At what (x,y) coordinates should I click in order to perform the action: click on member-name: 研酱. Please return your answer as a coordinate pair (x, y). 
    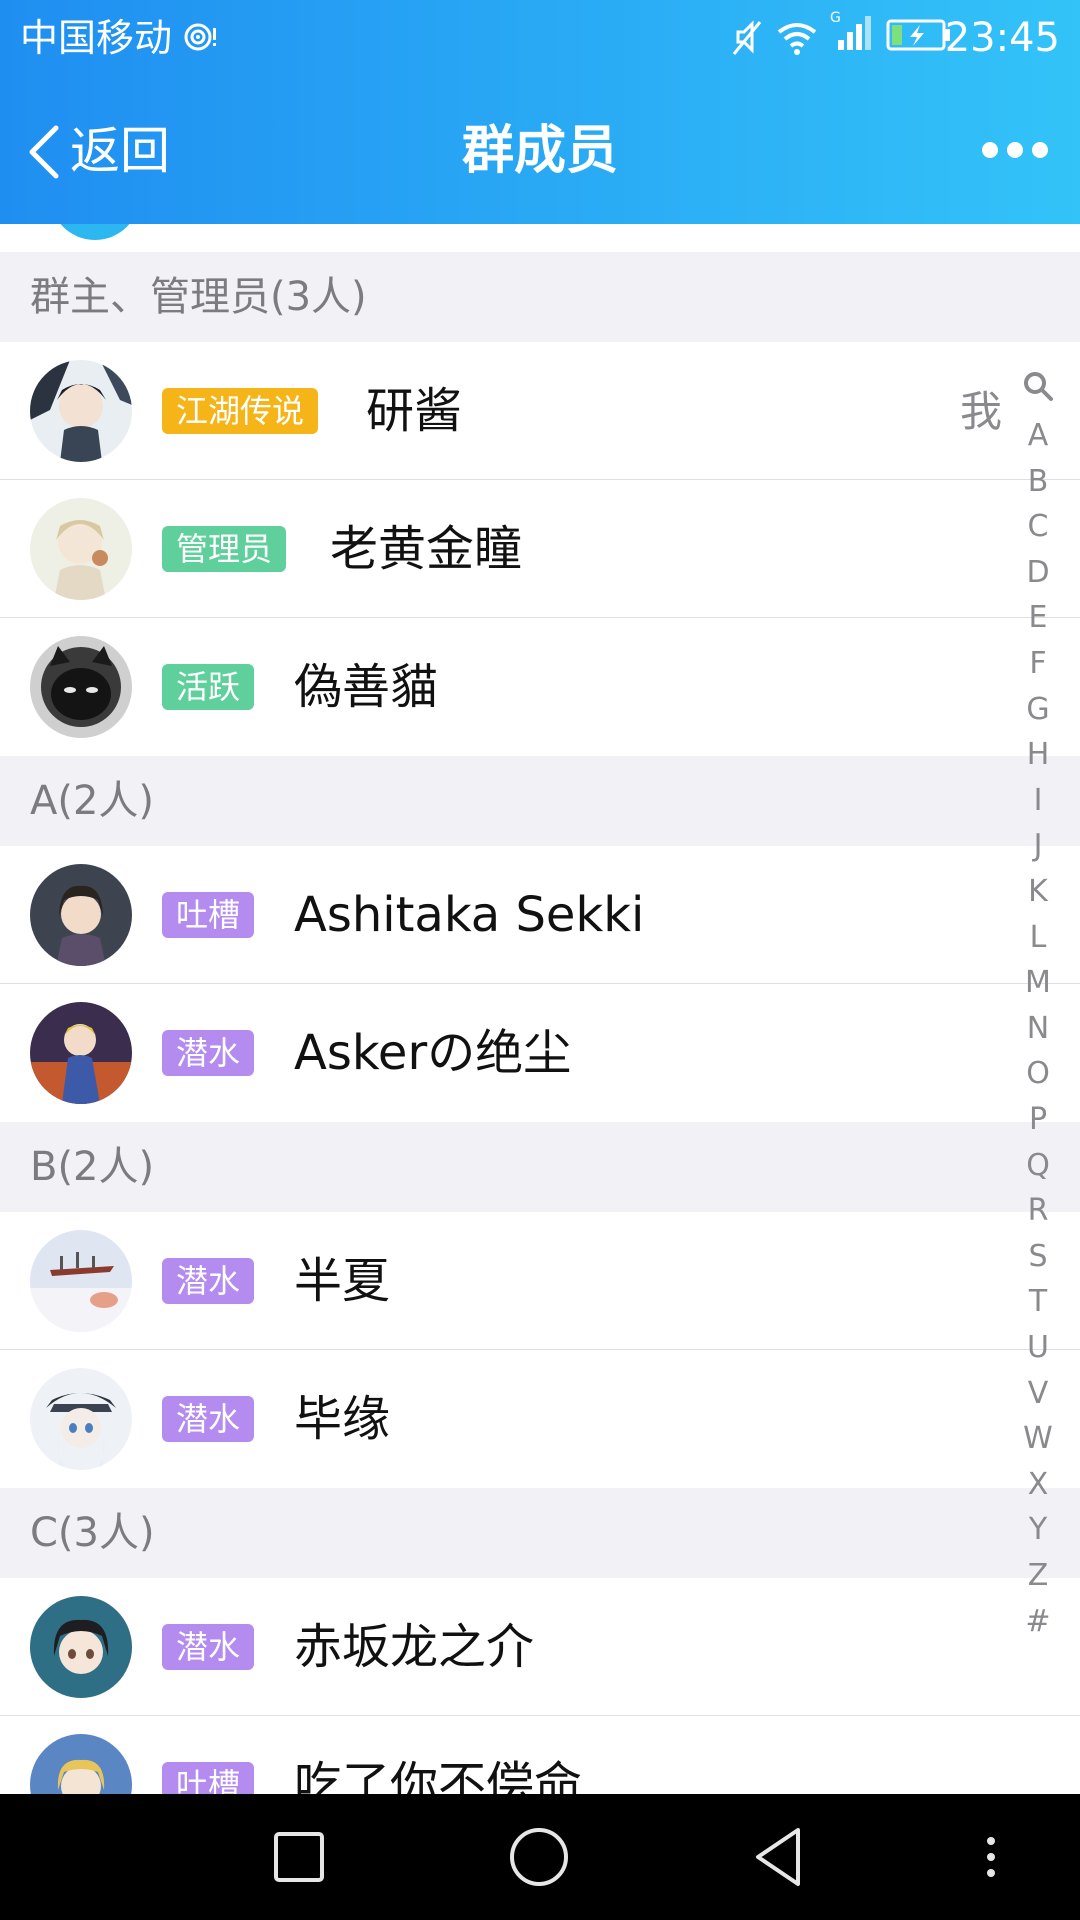
    Looking at the image, I should click on (414, 411).